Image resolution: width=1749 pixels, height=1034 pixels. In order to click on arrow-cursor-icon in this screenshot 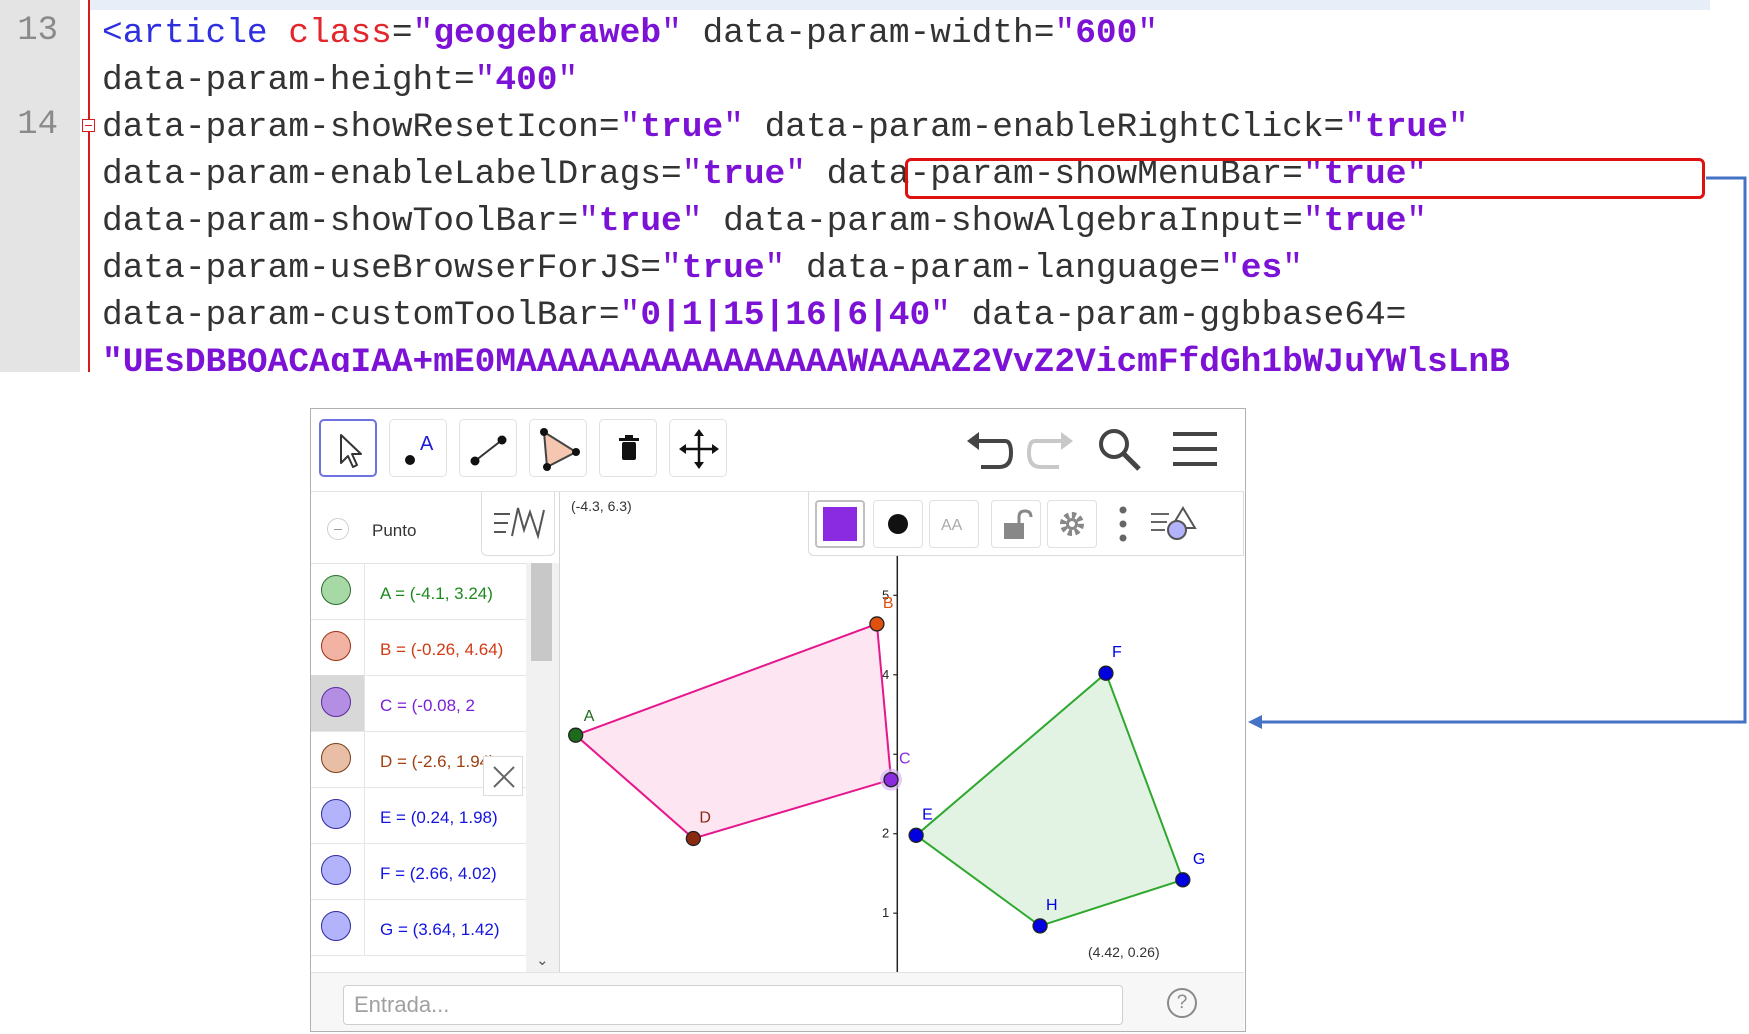, I will do `click(351, 451)`.